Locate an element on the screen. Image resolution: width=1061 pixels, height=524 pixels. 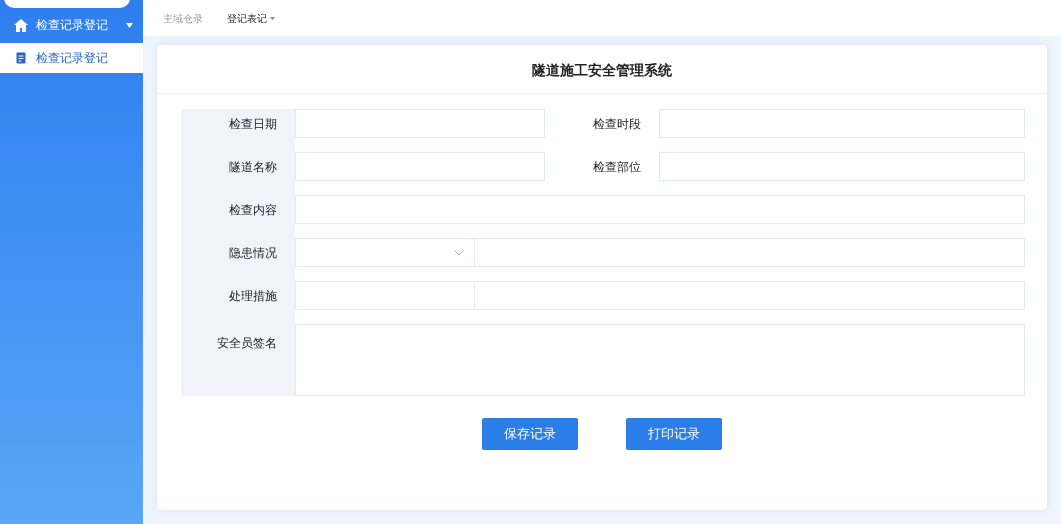
field-label: 安全员签名 is located at coordinates (247, 343).